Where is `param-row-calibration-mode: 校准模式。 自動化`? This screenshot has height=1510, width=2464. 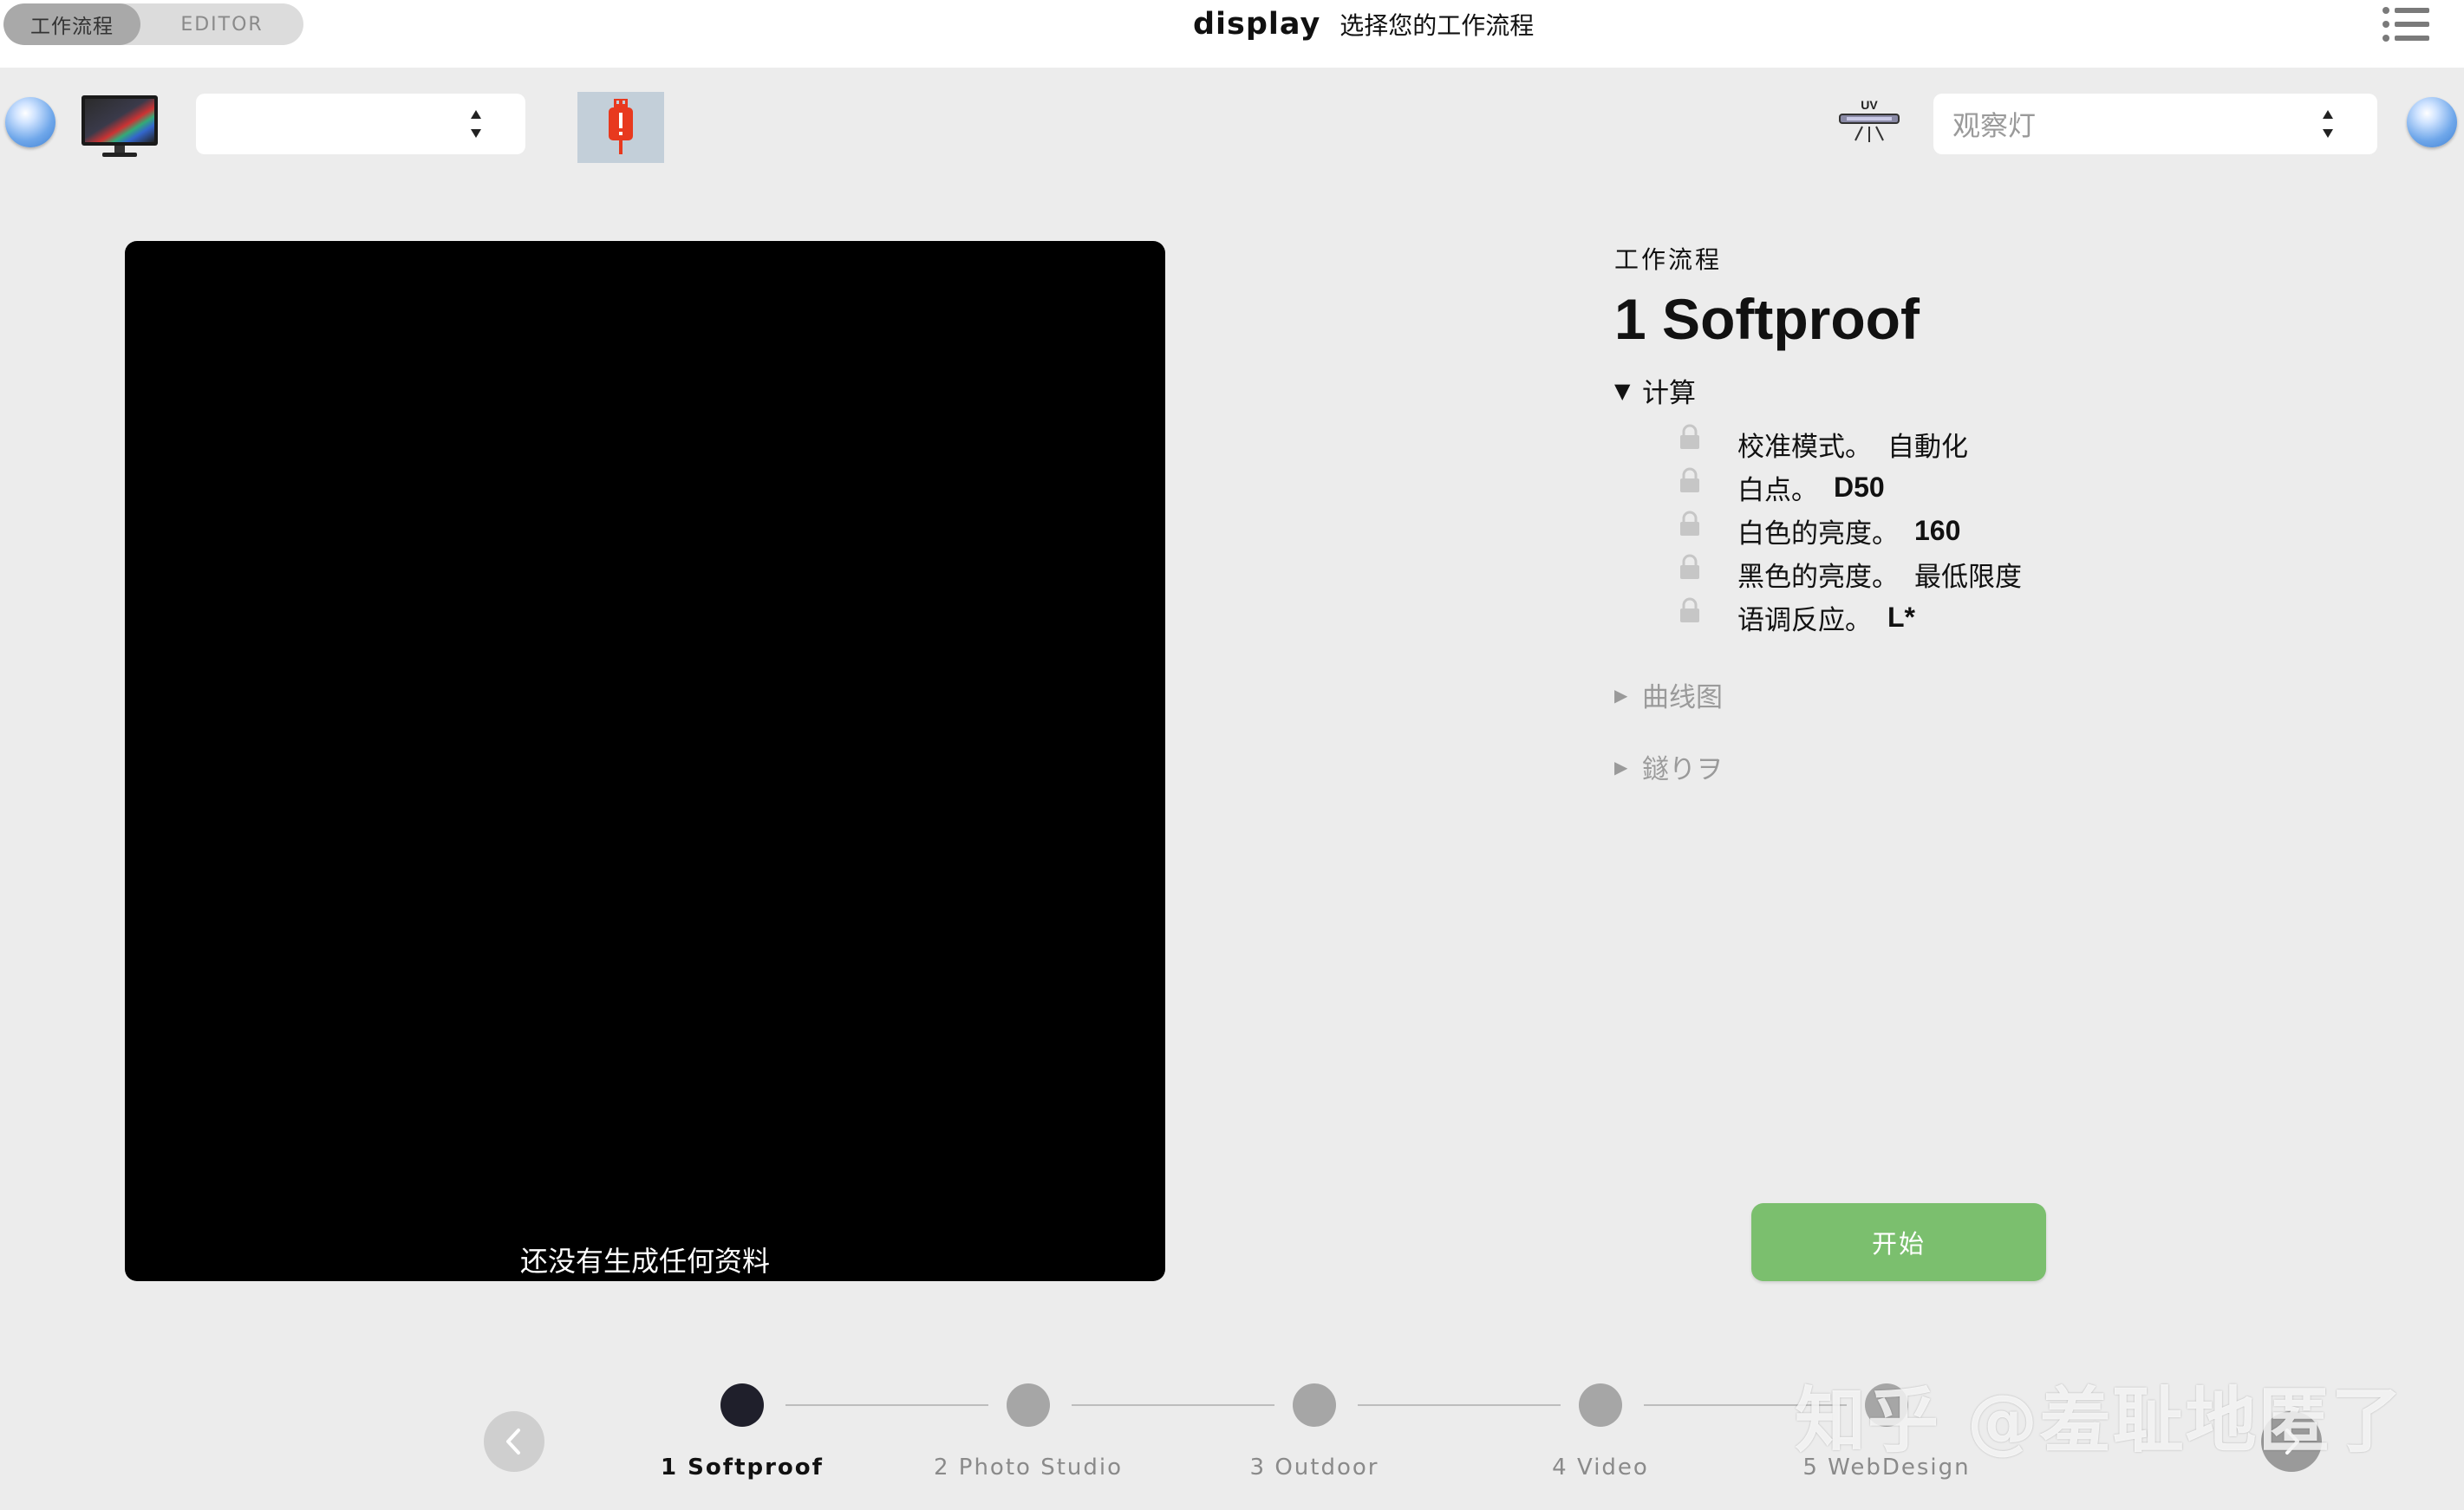
param-row-calibration-mode: 校准模式。 自動化 is located at coordinates (2036, 443).